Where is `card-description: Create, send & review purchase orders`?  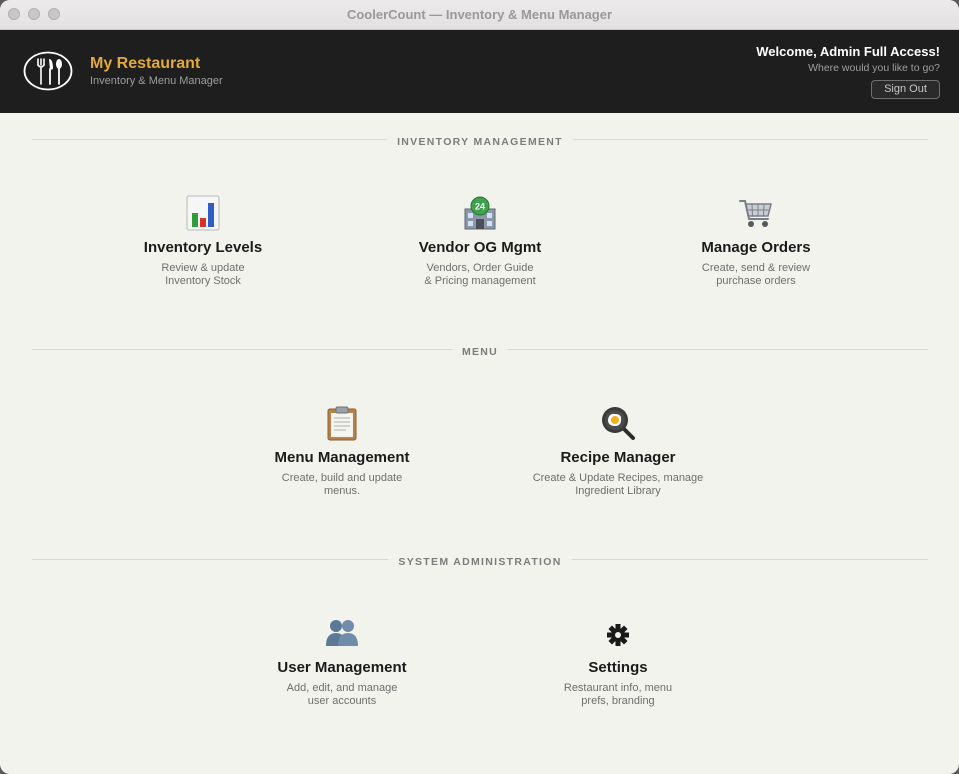 card-description: Create, send & review purchase orders is located at coordinates (756, 275).